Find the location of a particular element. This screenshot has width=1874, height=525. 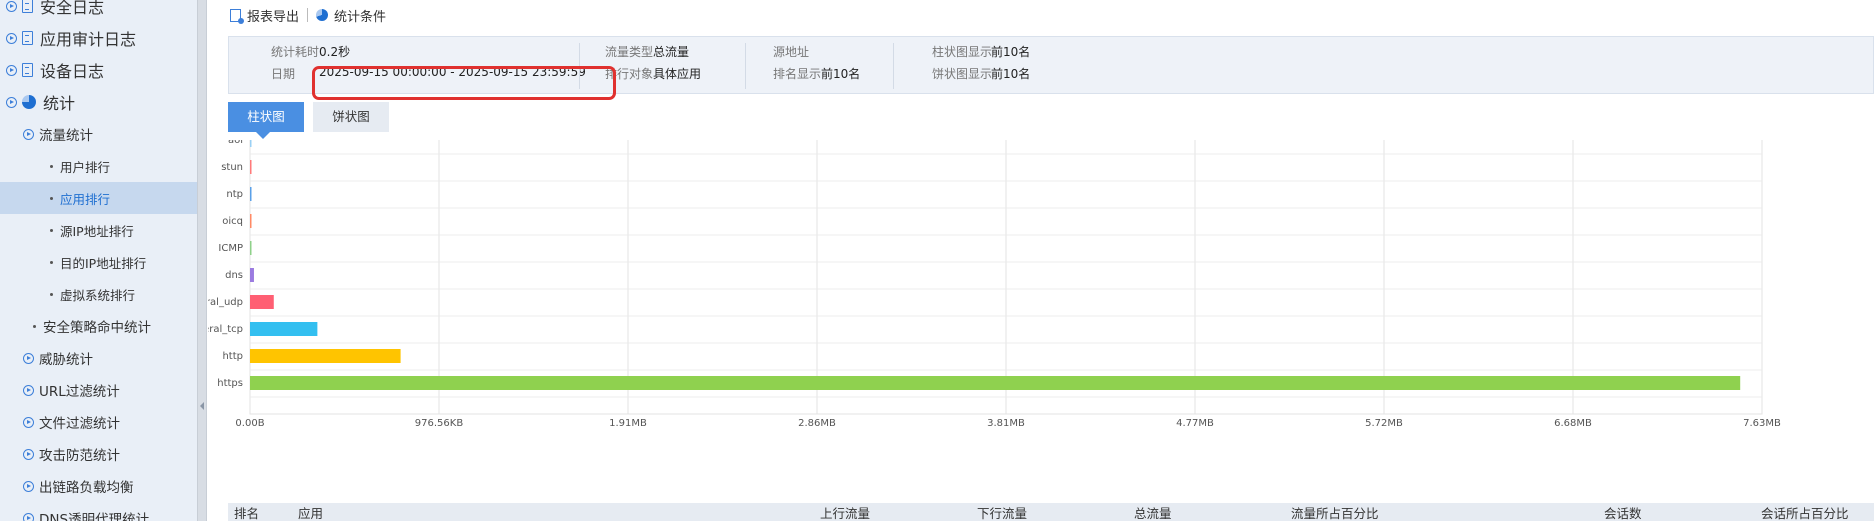

header-session-percent: 会话所占百分比 is located at coordinates (1805, 514).